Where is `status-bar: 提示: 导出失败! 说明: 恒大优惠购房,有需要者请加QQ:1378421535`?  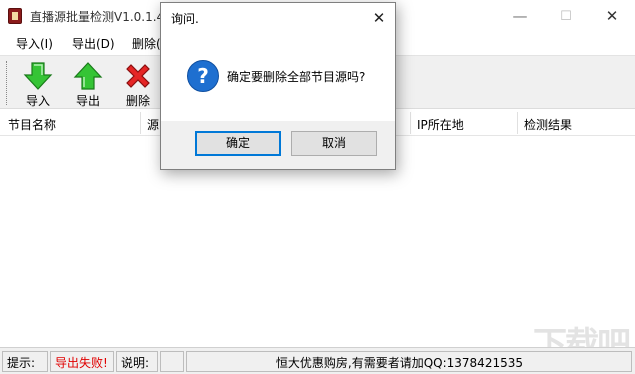 status-bar: 提示: 导出失败! 说明: 恒大优惠购房,有需要者请加QQ:1378421535 is located at coordinates (317, 360).